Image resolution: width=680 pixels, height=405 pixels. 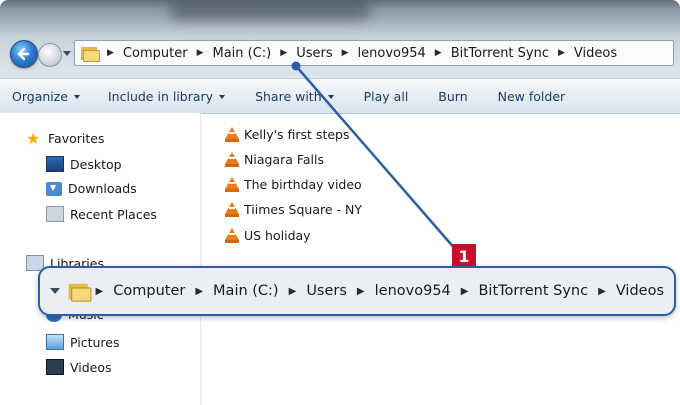 I want to click on callout-breadcrumb-main-c: Main (C:), so click(x=246, y=291).